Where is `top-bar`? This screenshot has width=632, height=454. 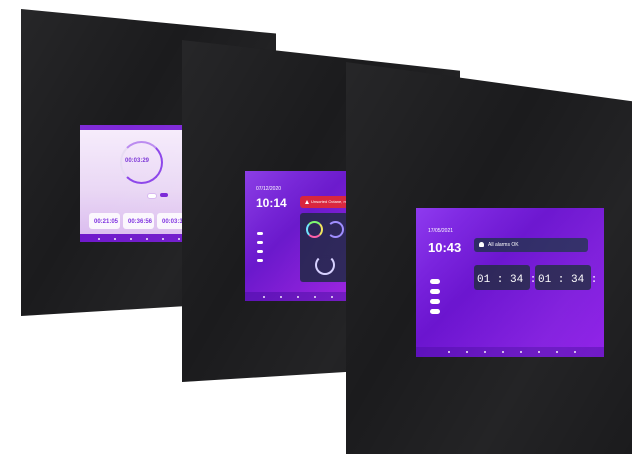 top-bar is located at coordinates (138, 127).